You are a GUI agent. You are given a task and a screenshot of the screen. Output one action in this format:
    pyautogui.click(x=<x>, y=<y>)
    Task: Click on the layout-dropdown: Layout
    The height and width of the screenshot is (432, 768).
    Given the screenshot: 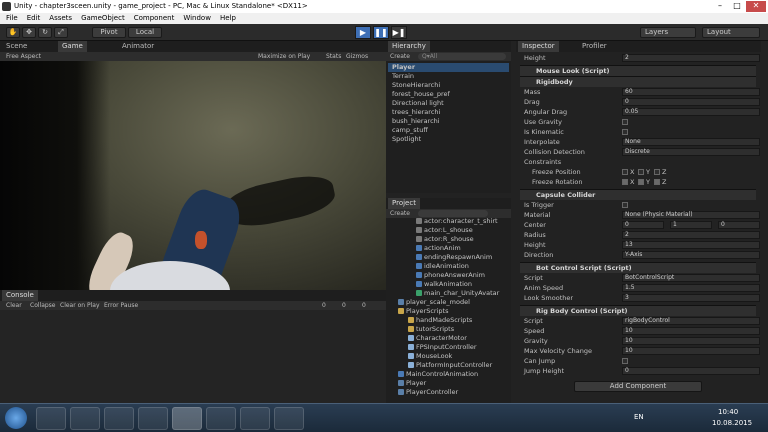 What is the action you would take?
    pyautogui.click(x=731, y=32)
    